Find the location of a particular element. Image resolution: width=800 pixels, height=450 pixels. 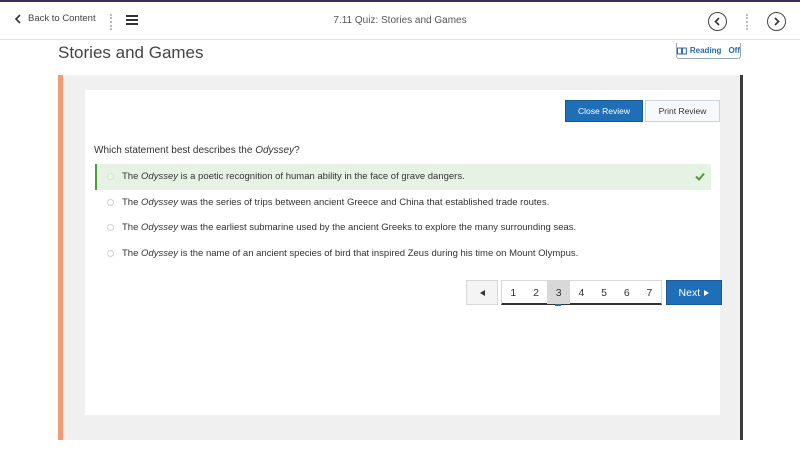

quiz-title: 7.11 Quiz: Stories and Games is located at coordinates (400, 20).